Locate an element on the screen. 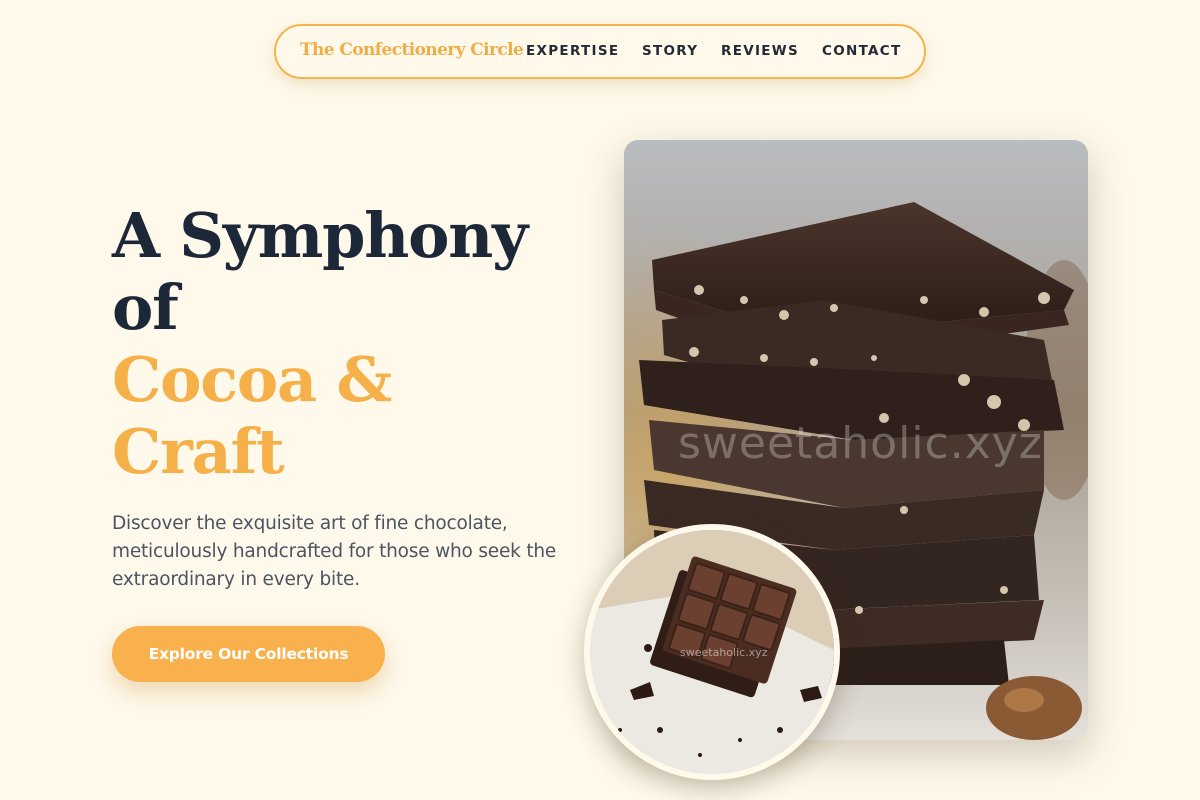  nav-link-expertise: EXPERTISE is located at coordinates (572, 51).